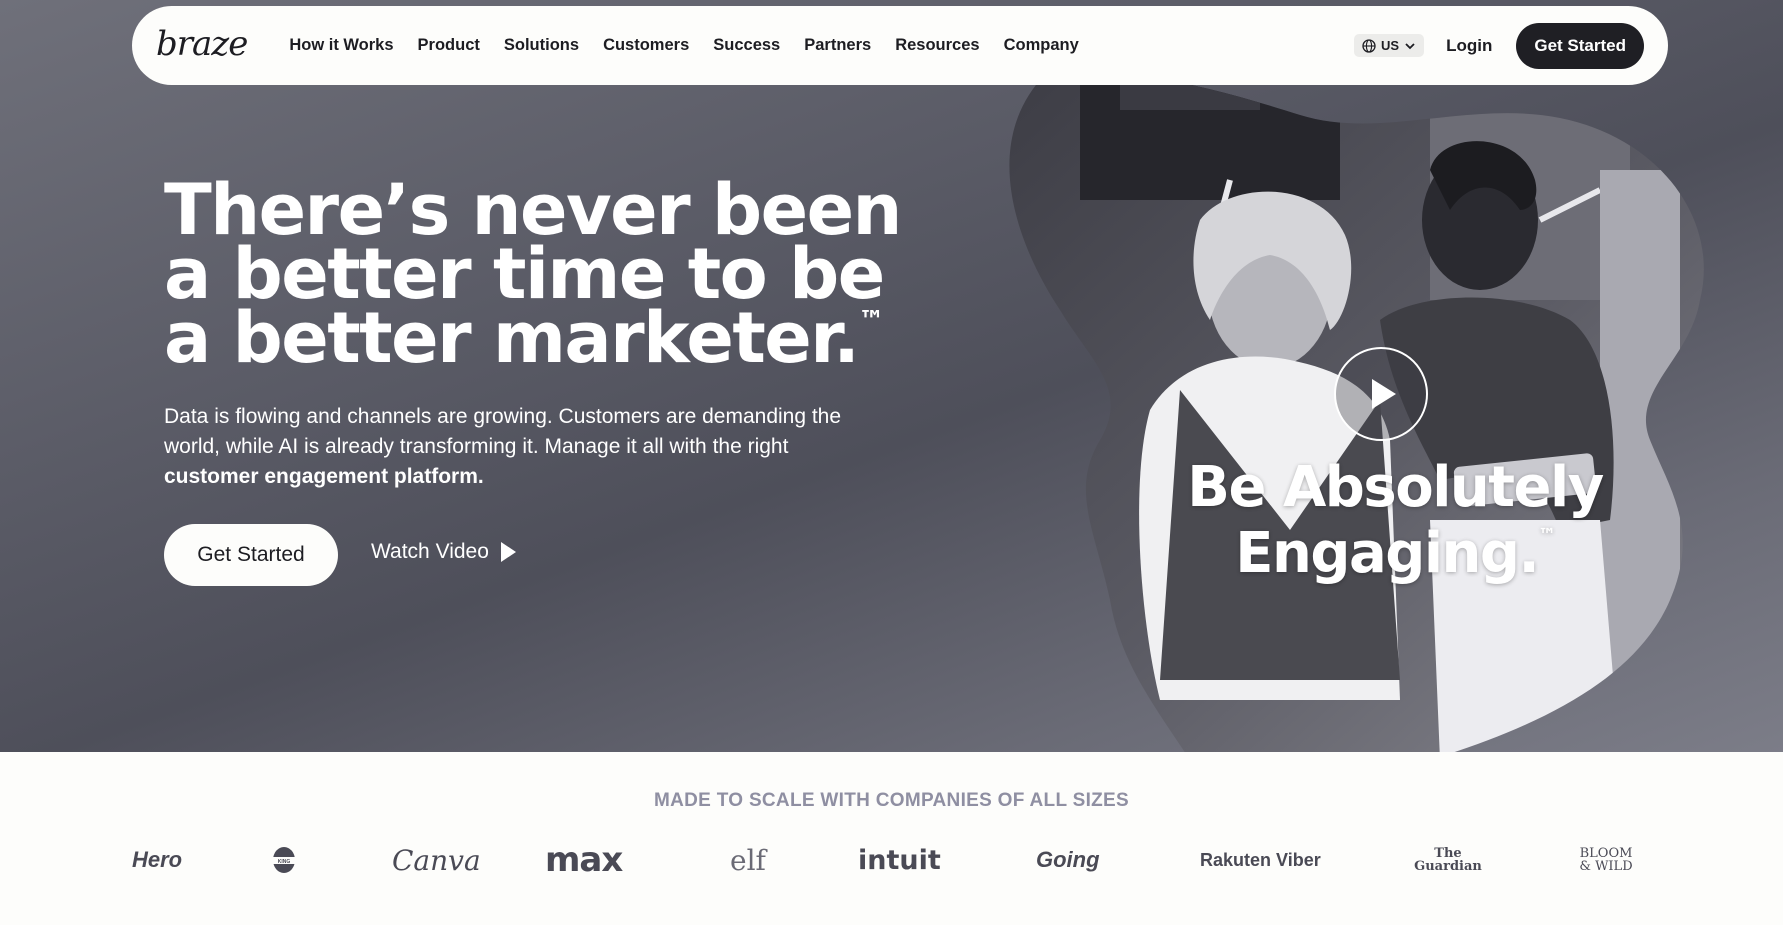 This screenshot has height=925, width=1783. Describe the element at coordinates (541, 45) in the screenshot. I see `nav-link-solutions: Solutions` at that location.